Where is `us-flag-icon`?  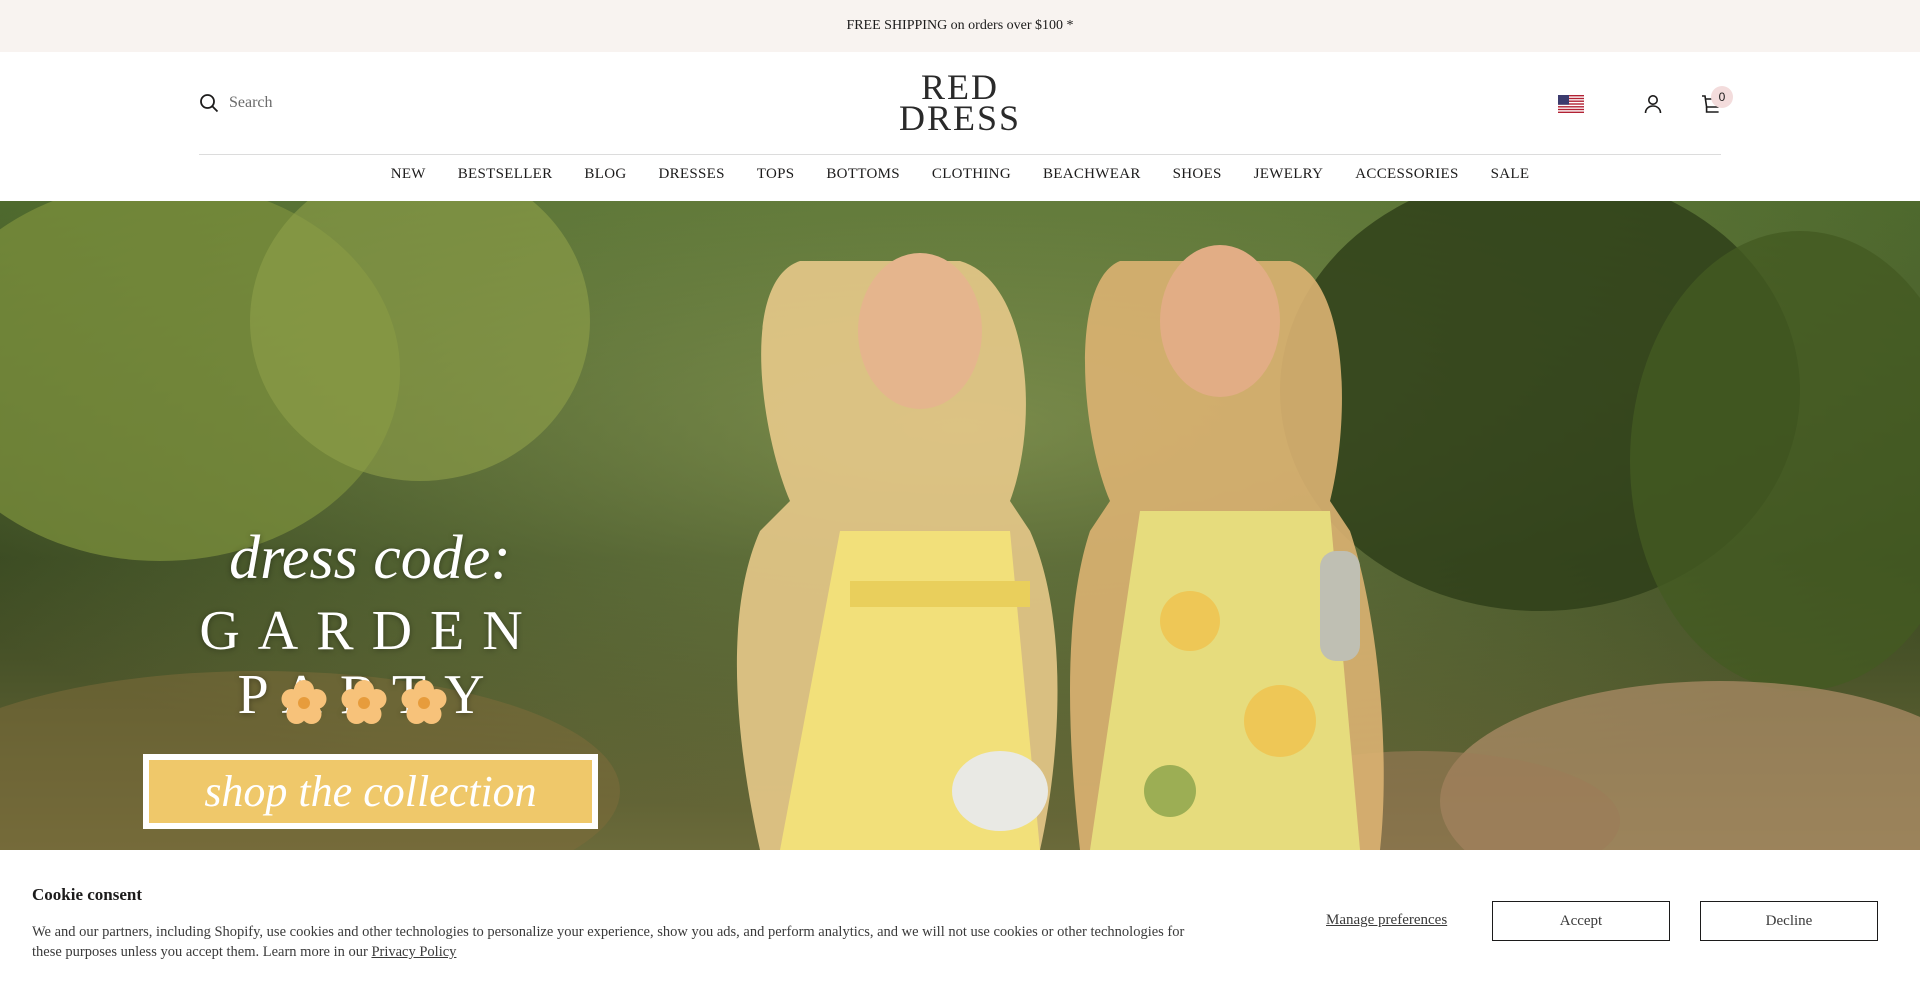 us-flag-icon is located at coordinates (1571, 104).